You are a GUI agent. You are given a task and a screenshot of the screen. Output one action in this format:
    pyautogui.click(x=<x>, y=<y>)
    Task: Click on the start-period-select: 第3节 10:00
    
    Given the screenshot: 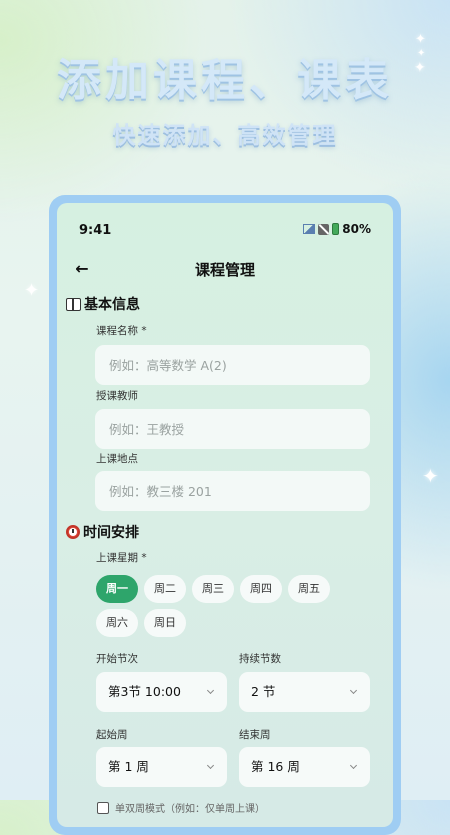 What is the action you would take?
    pyautogui.click(x=161, y=692)
    